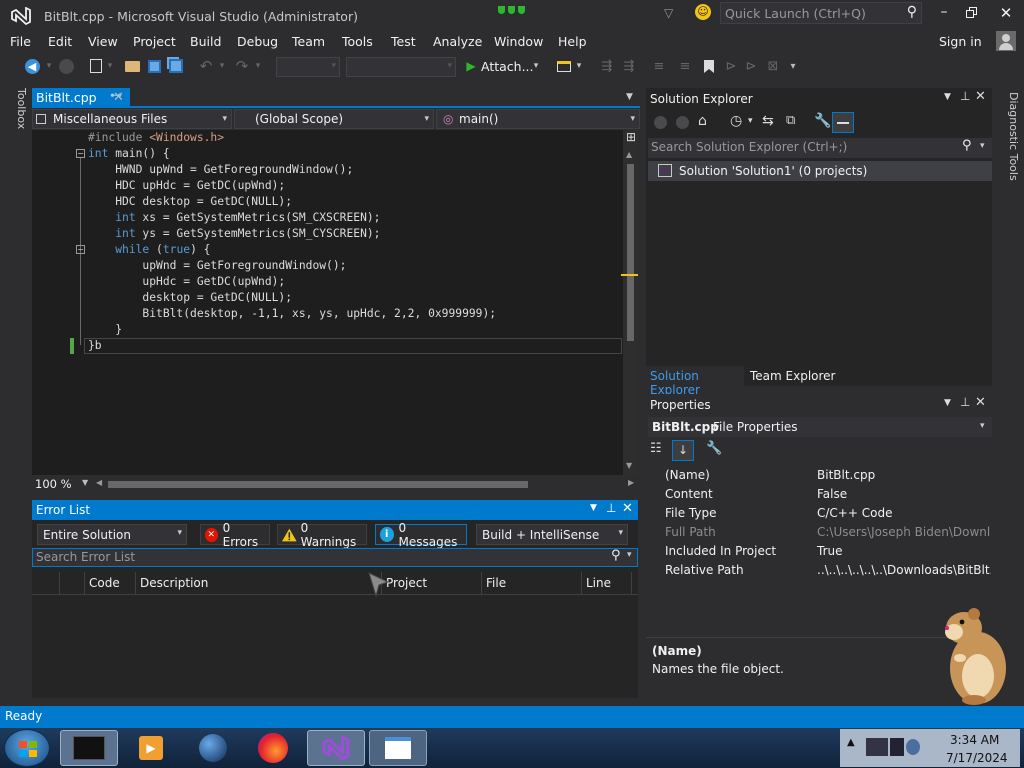 The image size is (1024, 768). Describe the element at coordinates (60, 42) in the screenshot. I see `menu-edit: Edit` at that location.